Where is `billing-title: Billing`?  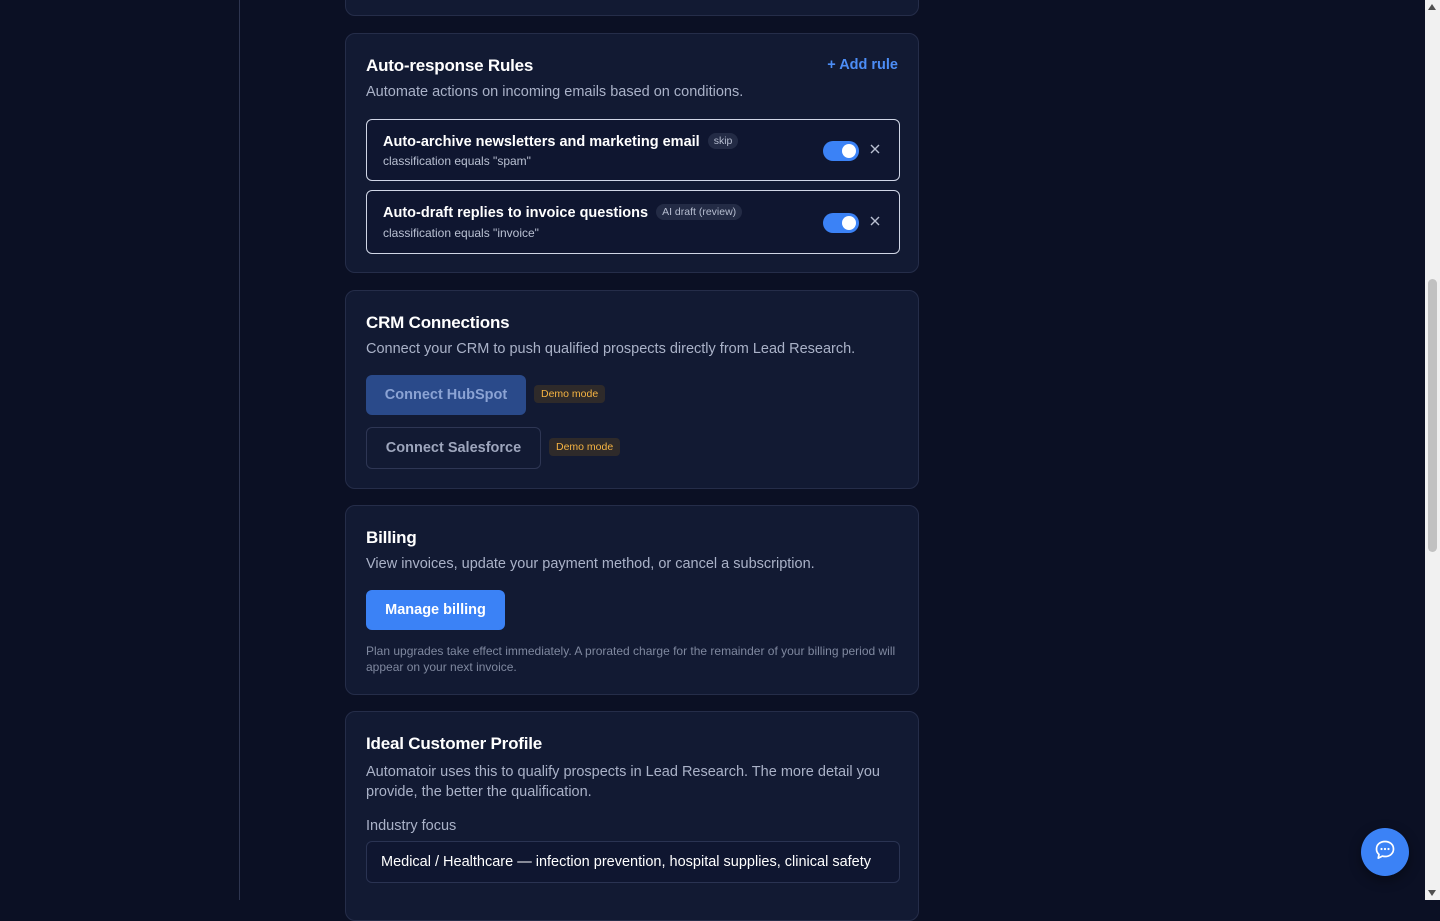
billing-title: Billing is located at coordinates (391, 537).